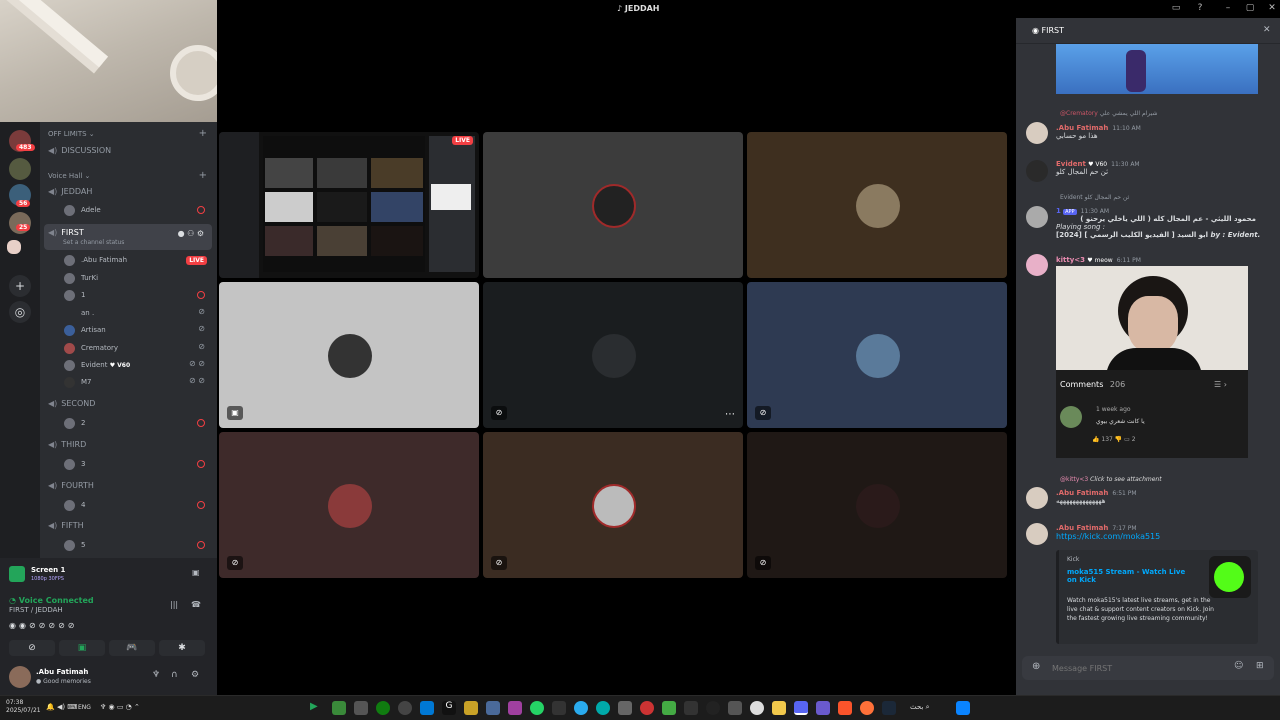  What do you see at coordinates (61, 707) in the screenshot?
I see `system-tray-icons: 🔔 ◀) ⌨` at bounding box center [61, 707].